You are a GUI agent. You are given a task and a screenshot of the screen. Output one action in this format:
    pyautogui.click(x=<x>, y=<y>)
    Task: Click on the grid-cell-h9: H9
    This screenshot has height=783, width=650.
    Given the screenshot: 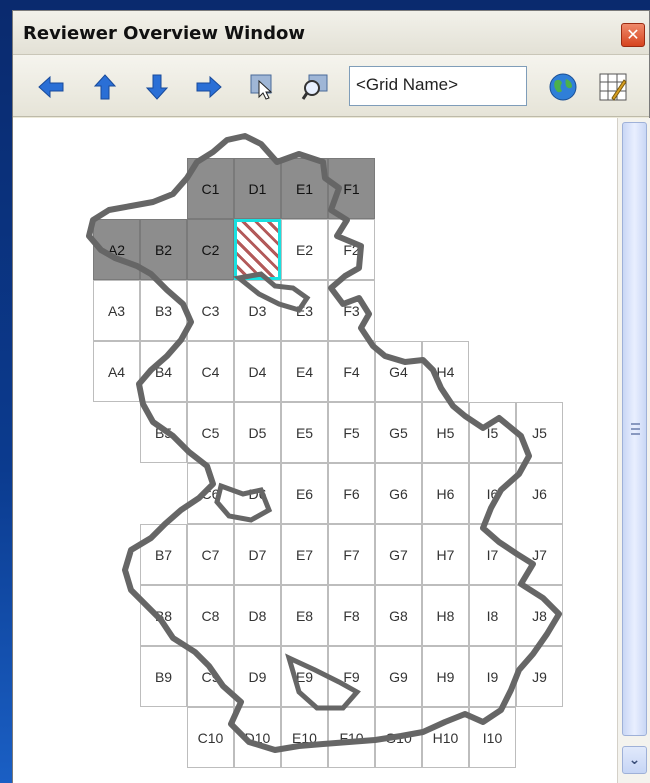 What is the action you would take?
    pyautogui.click(x=445, y=676)
    